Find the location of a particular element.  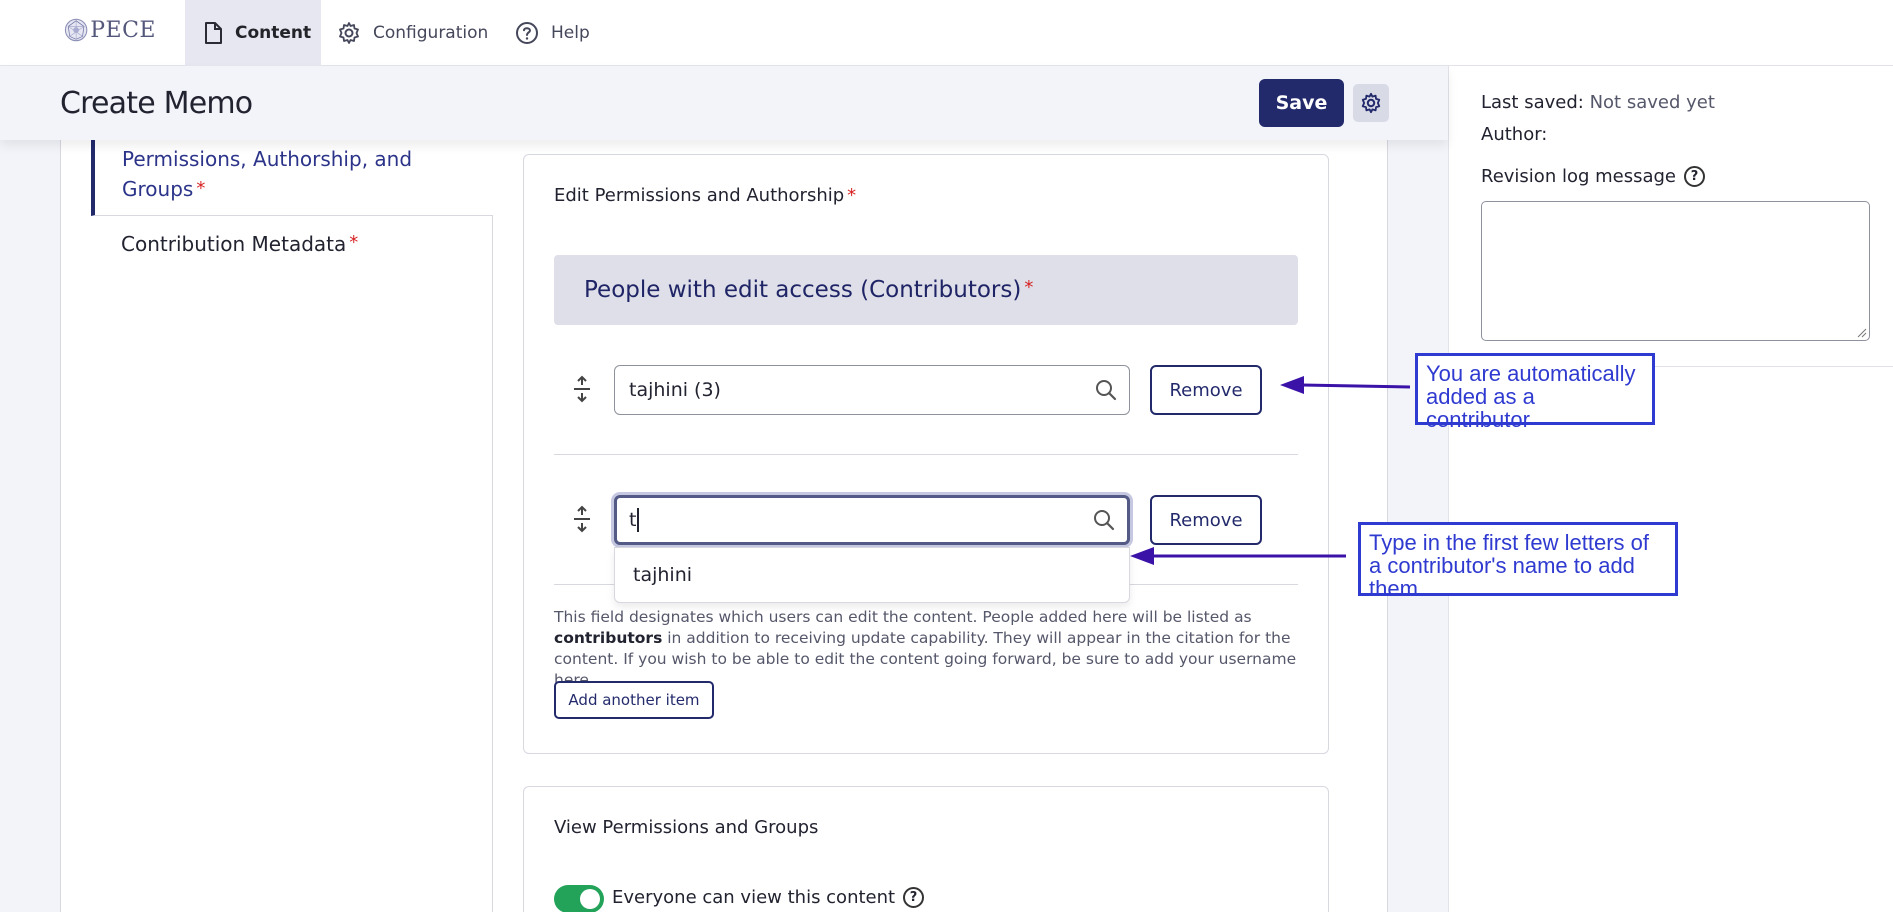

nav-tab-help: Help is located at coordinates (552, 33).